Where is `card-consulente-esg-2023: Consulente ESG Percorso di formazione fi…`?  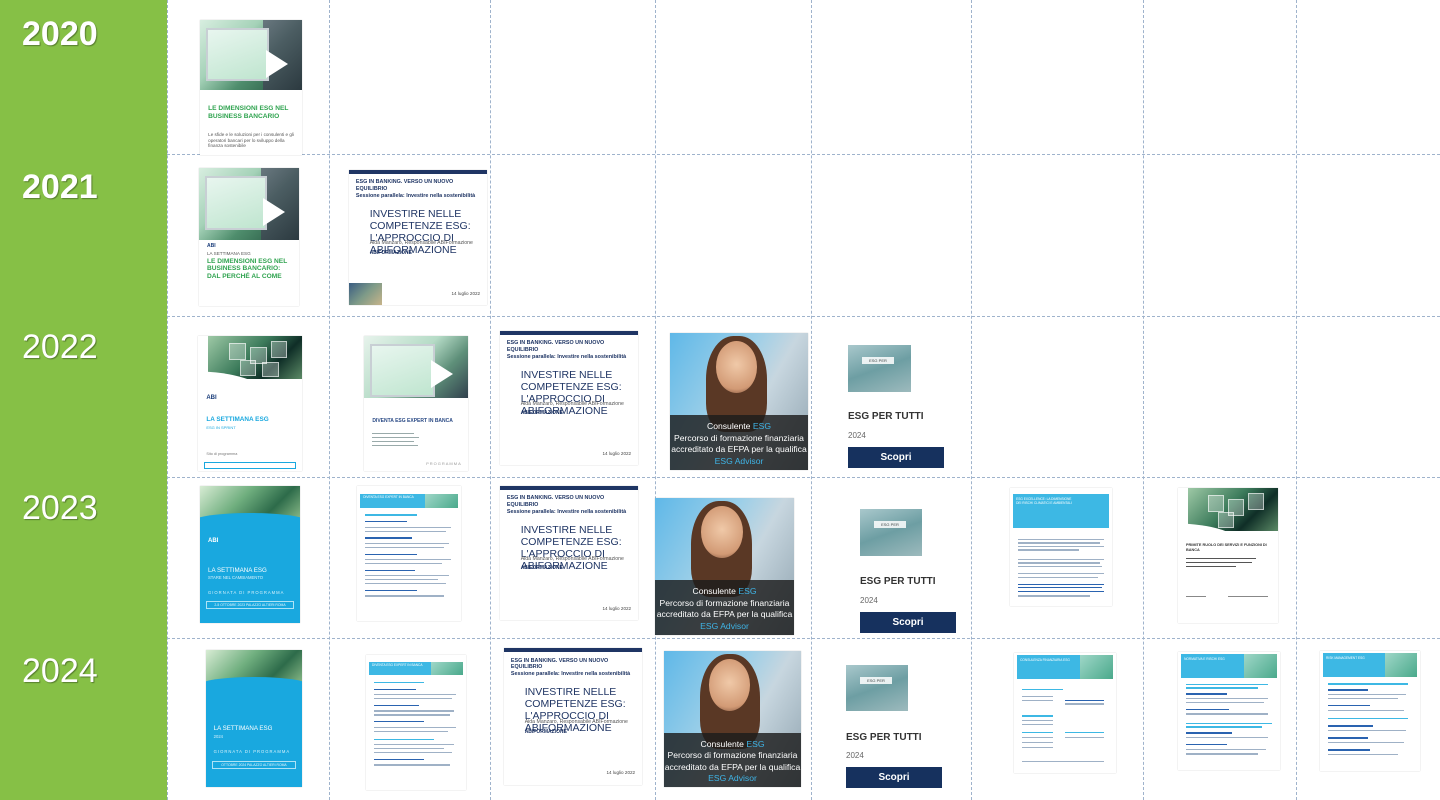 card-consulente-esg-2023: Consulente ESG Percorso di formazione fi… is located at coordinates (724, 566).